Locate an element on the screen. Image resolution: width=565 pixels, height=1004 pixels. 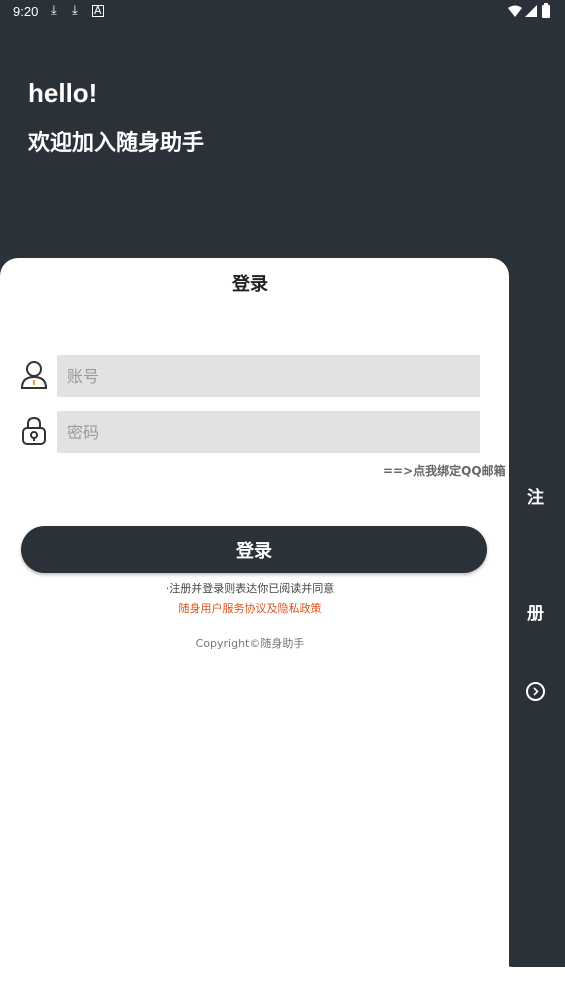
status-time: 9:20 is located at coordinates (26, 11).